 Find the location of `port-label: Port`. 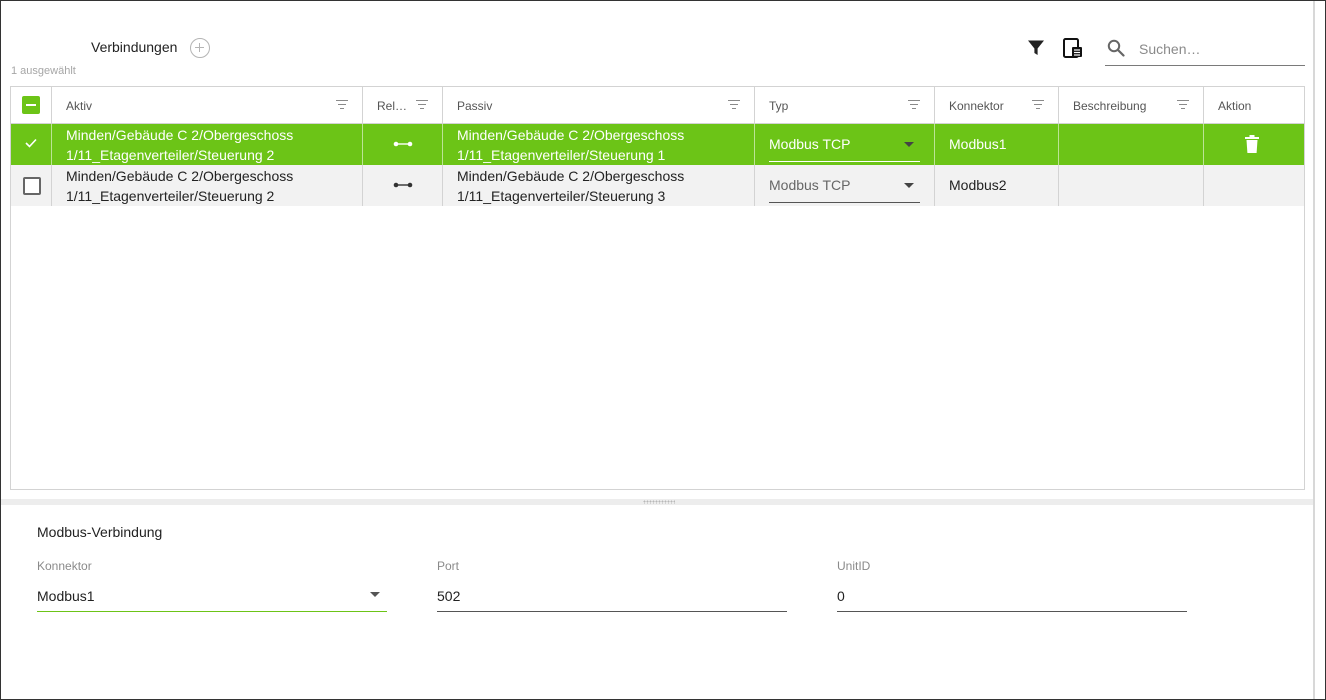

port-label: Port is located at coordinates (448, 566).